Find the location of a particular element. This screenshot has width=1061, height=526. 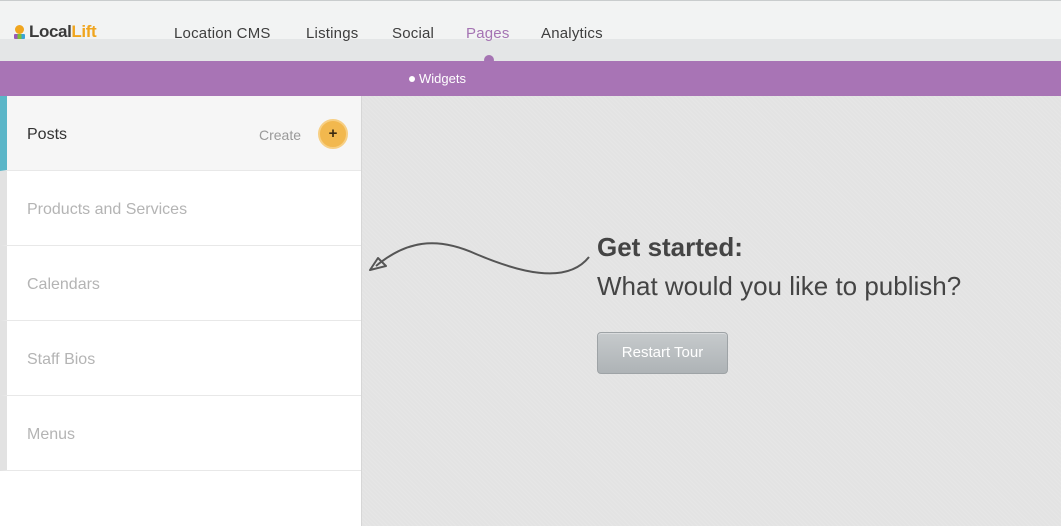

locallift-logo: LocalLift is located at coordinates (55, 32).